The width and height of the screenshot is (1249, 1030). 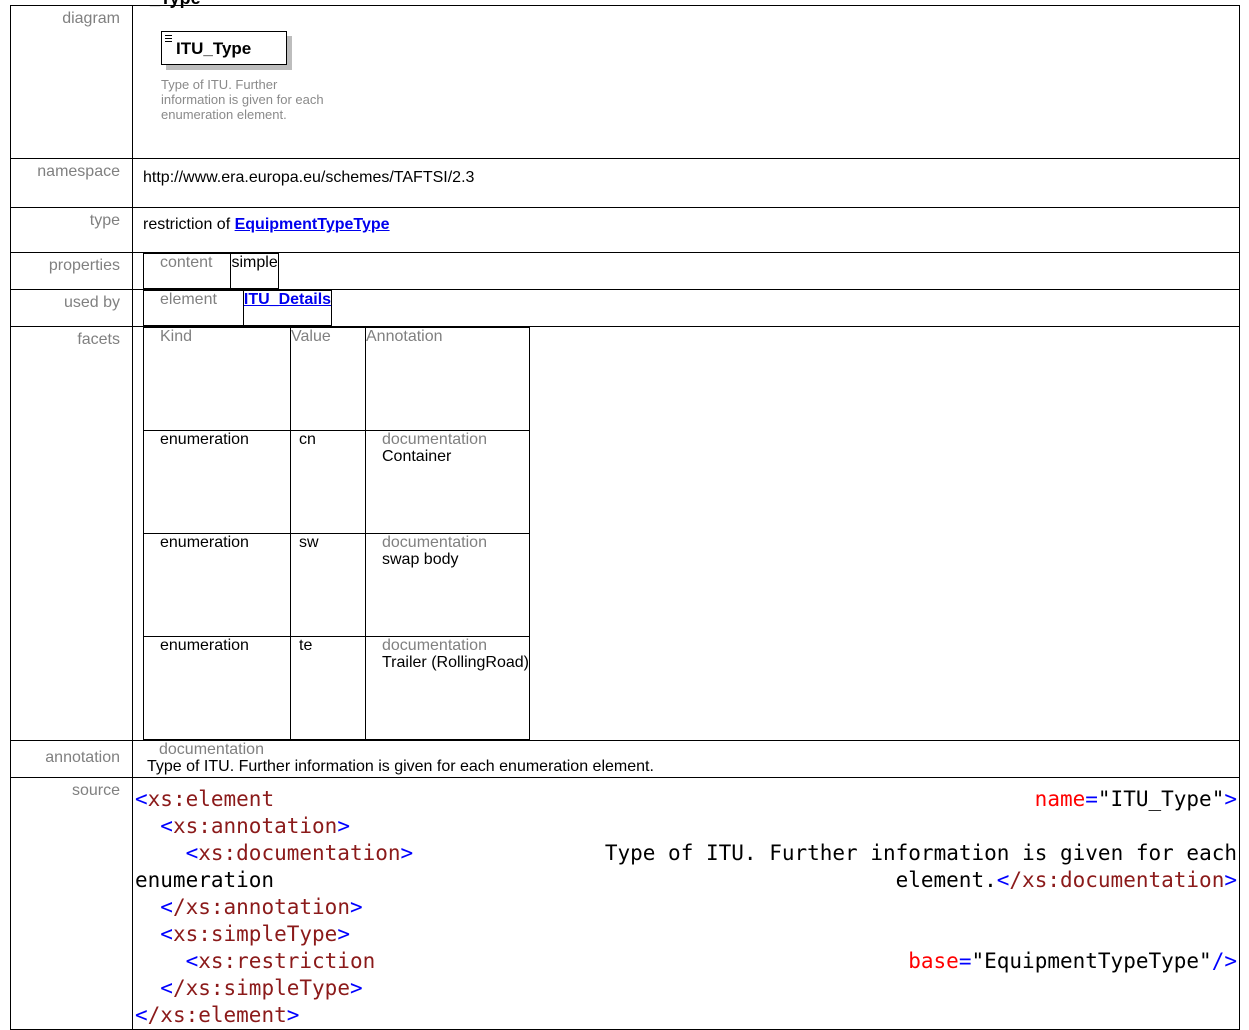 I want to click on used-by-label: used by, so click(x=71, y=308).